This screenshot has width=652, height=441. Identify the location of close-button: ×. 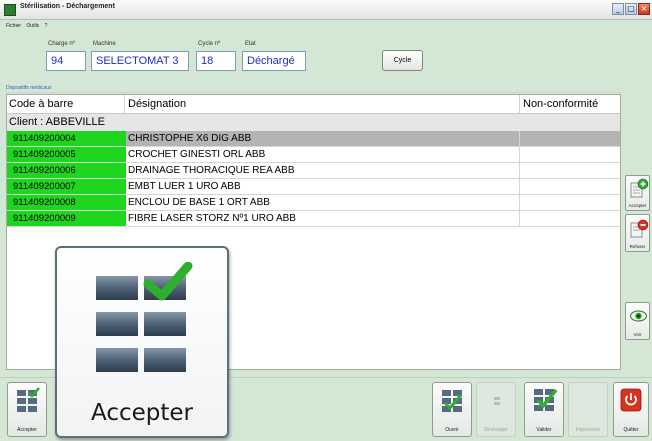
(644, 9).